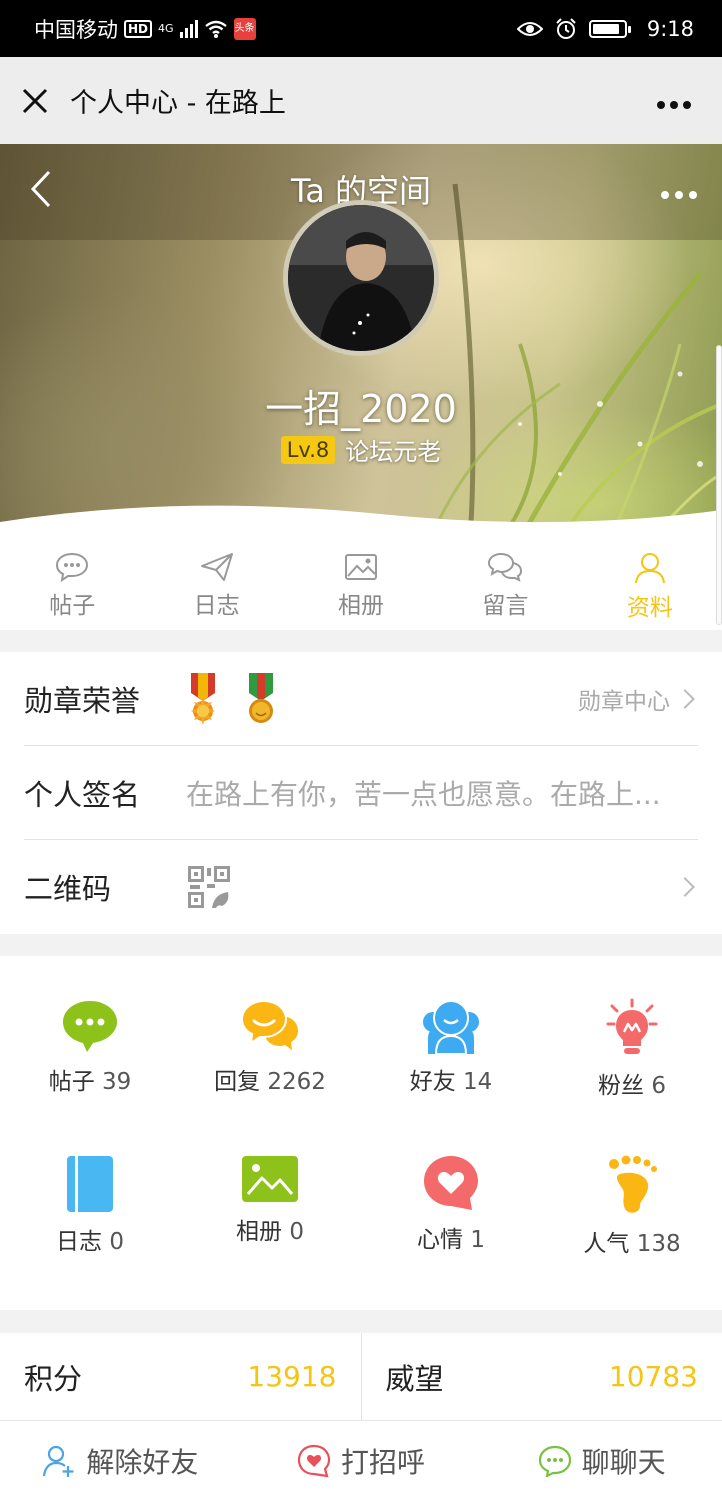 The width and height of the screenshot is (722, 1500). I want to click on qrcode-open, so click(685, 887).